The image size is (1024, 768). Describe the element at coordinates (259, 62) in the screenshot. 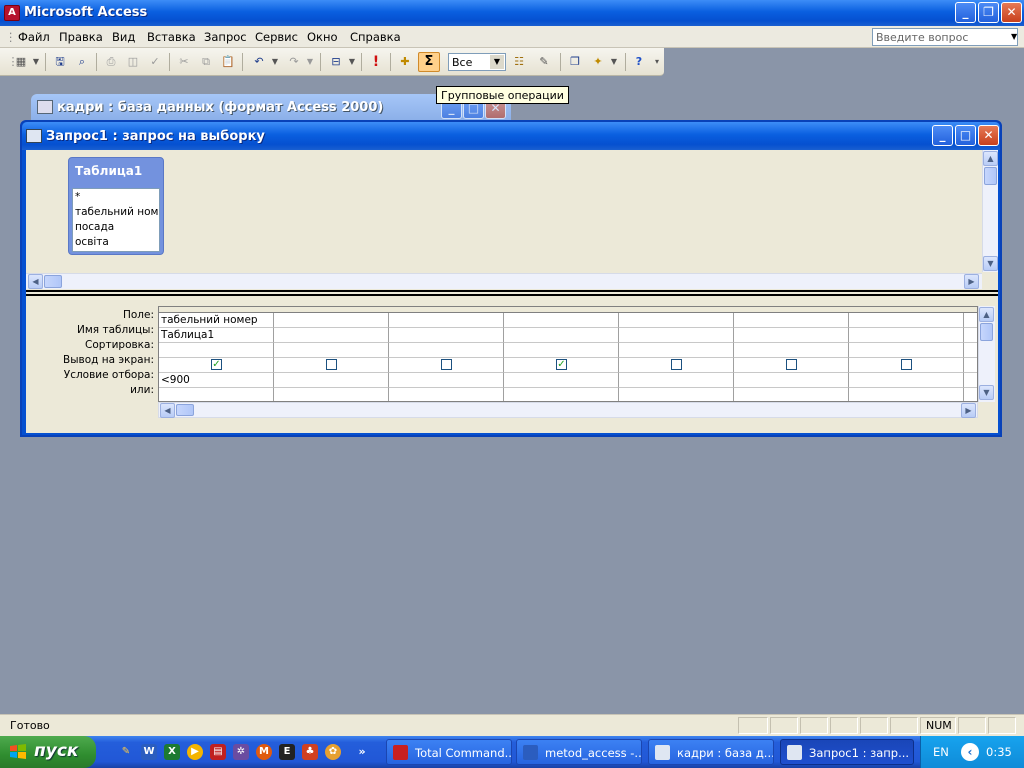

I see `undo-icon: ↶` at that location.